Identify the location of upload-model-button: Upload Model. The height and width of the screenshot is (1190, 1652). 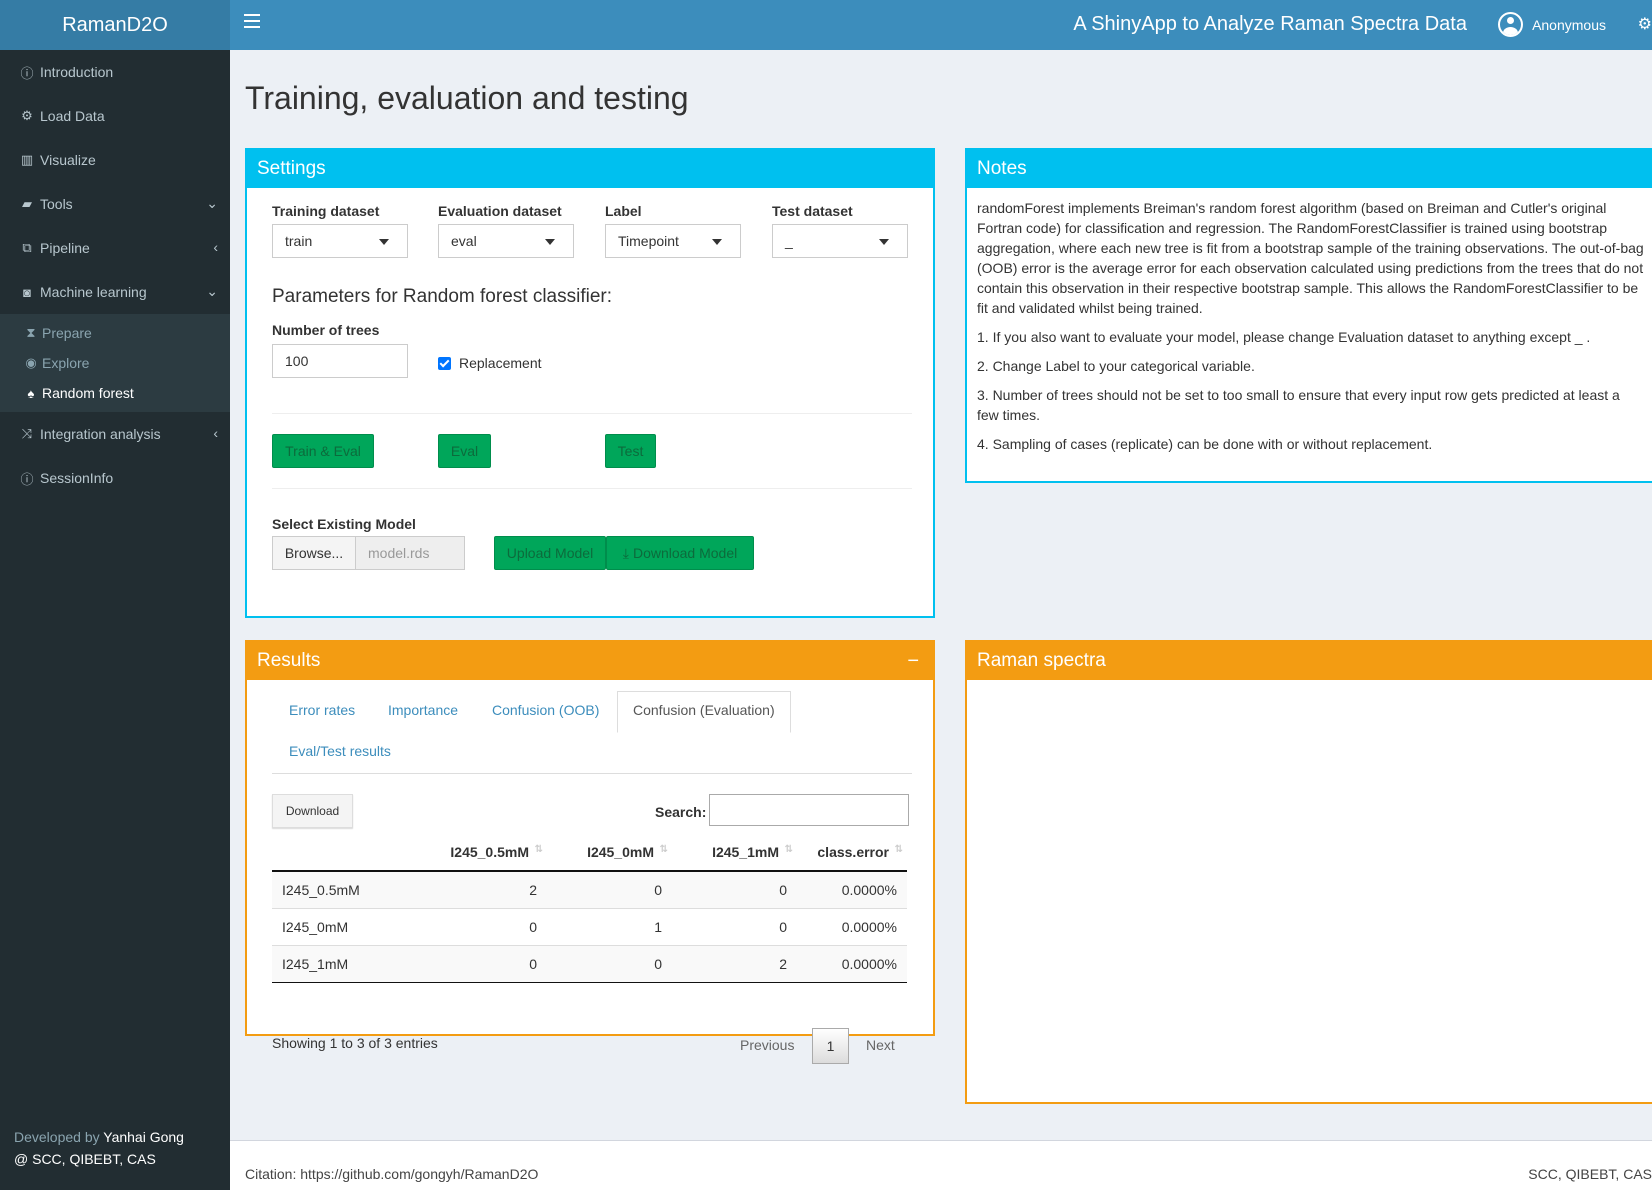
(550, 553).